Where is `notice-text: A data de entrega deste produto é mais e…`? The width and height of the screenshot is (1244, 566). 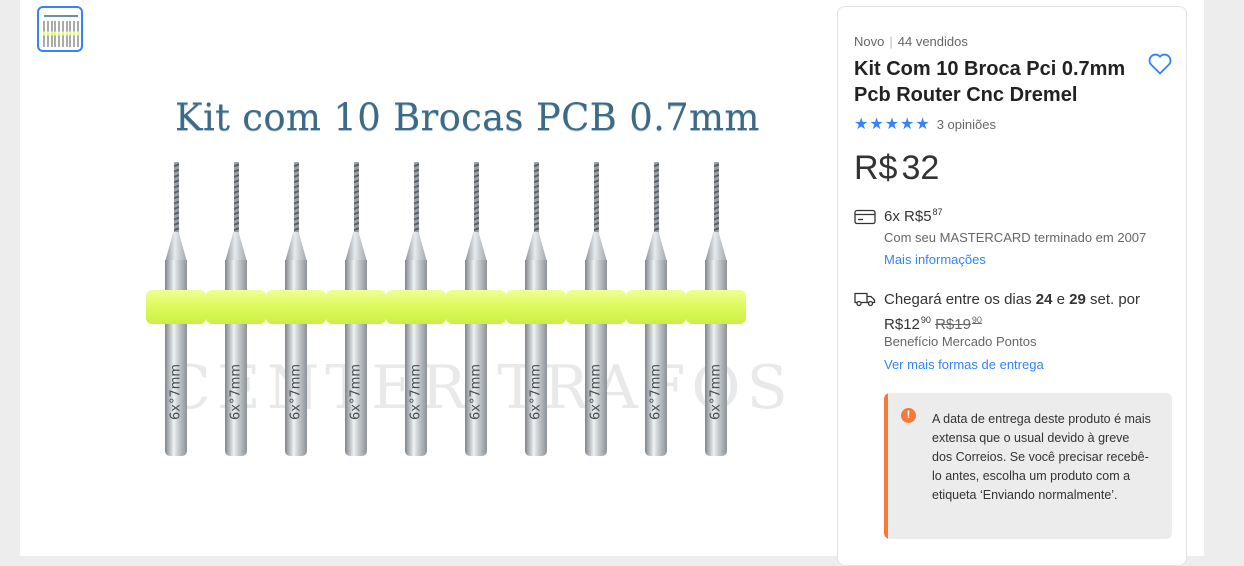 notice-text: A data de entrega deste produto é mais e… is located at coordinates (1041, 457).